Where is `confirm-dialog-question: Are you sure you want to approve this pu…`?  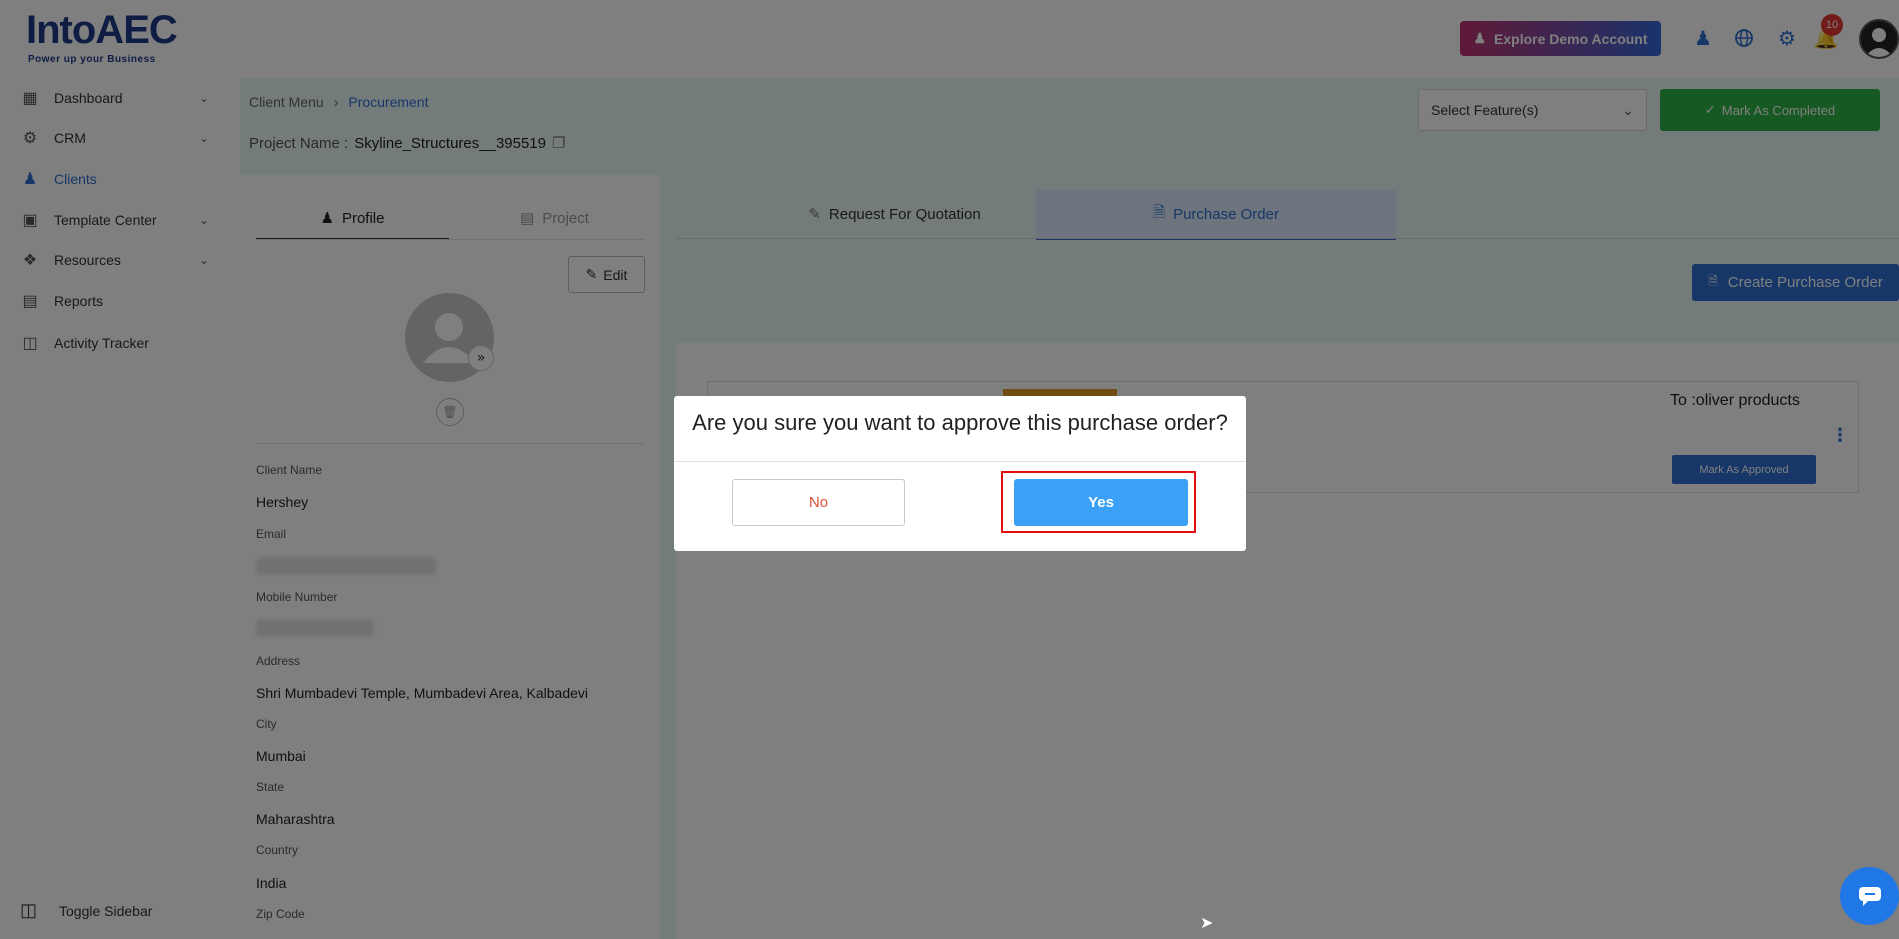
confirm-dialog-question: Are you sure you want to approve this pu… is located at coordinates (960, 422).